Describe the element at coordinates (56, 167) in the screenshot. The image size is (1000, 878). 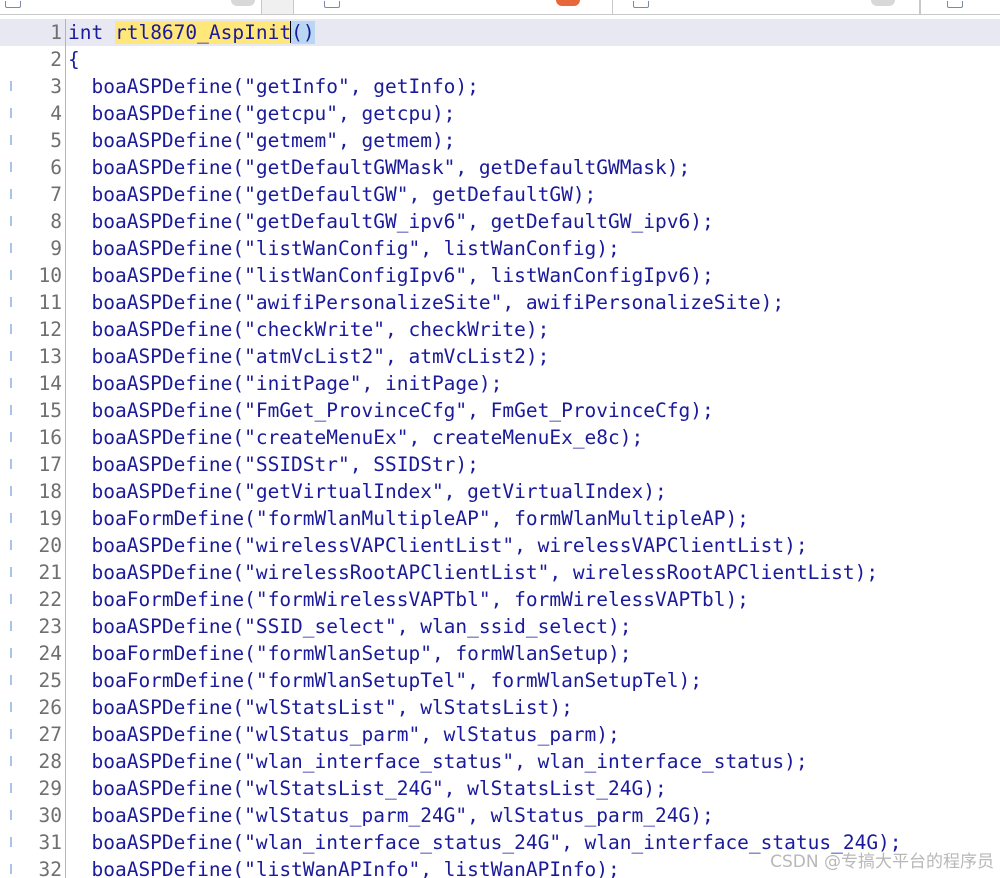
I see `line-number: 6` at that location.